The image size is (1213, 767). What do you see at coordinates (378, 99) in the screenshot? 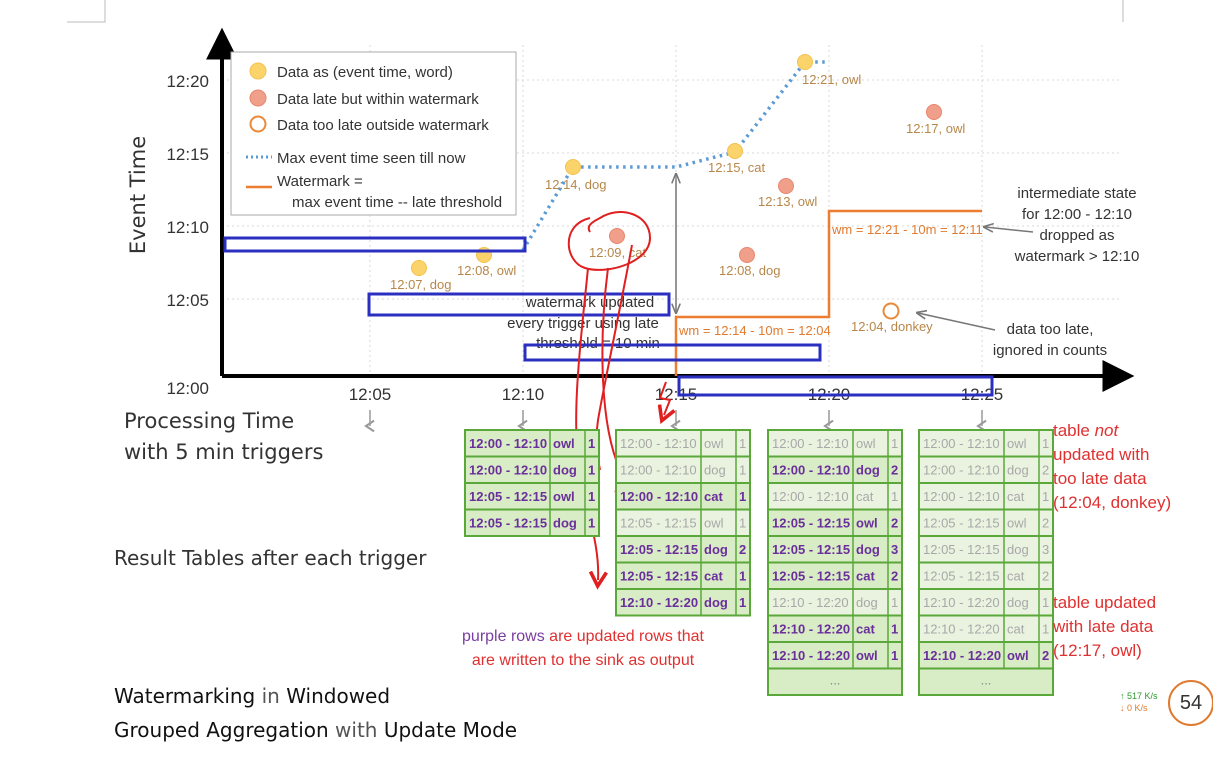
I see `legend-item: Data late but within watermark` at bounding box center [378, 99].